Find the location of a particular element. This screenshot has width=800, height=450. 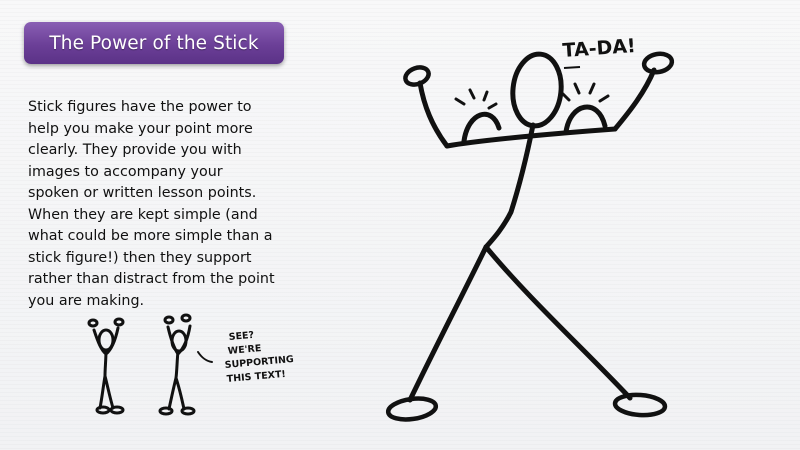

tada-caption: TA-DA! is located at coordinates (599, 48).